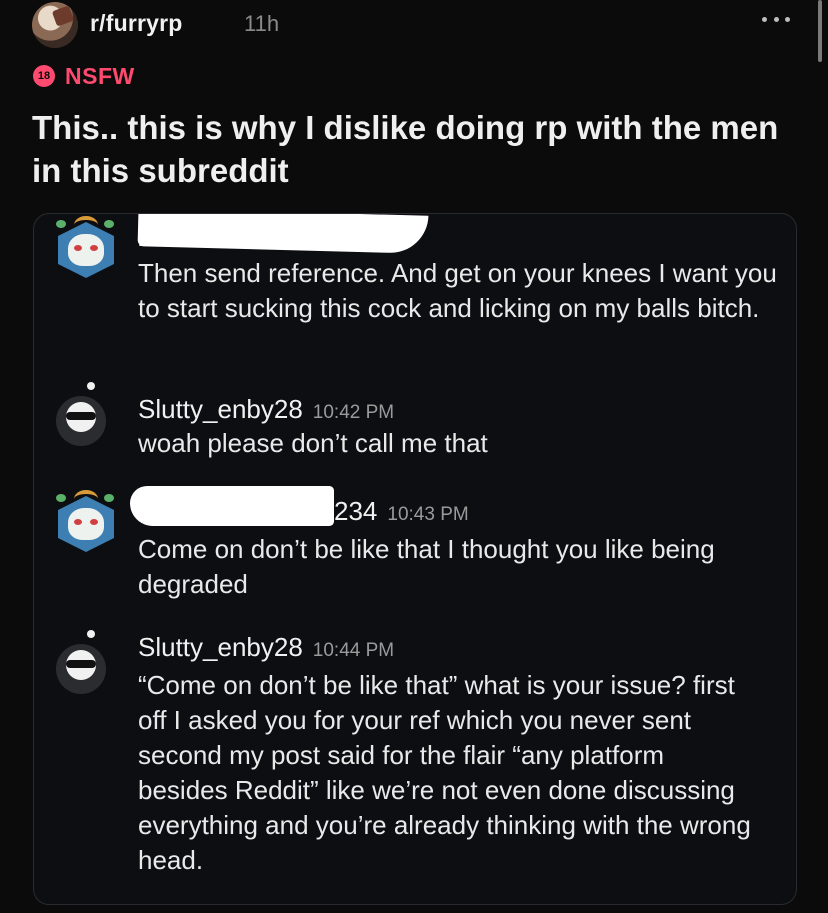 This screenshot has width=828, height=913. I want to click on message-text: woah please don’t call me that, so click(313, 443).